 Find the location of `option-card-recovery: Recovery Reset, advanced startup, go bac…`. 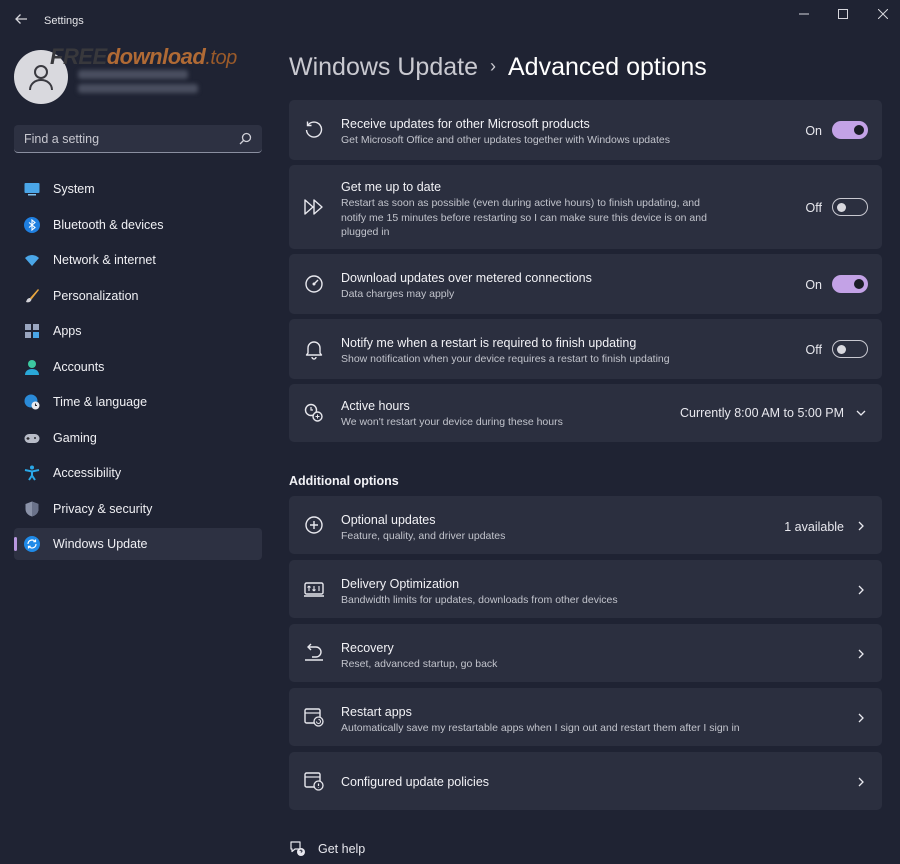

option-card-recovery: Recovery Reset, advanced startup, go bac… is located at coordinates (585, 653).